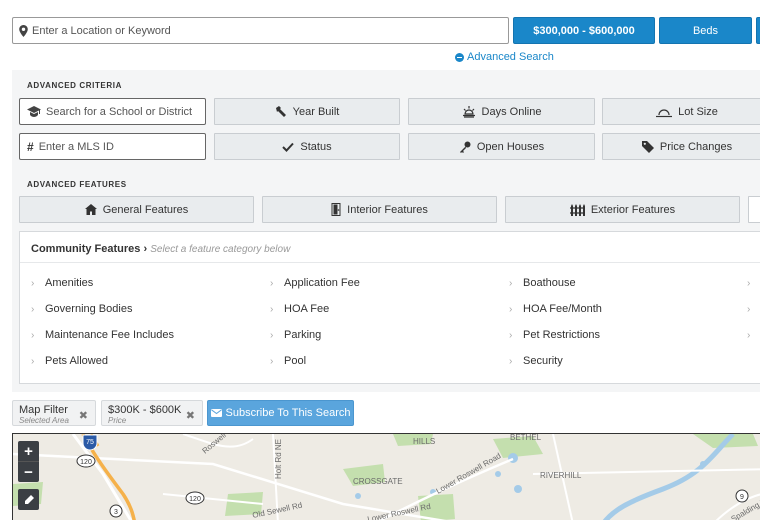 The height and width of the screenshot is (520, 760). I want to click on feature-item-governing-bodies: › Governing Bodies, so click(81, 309).